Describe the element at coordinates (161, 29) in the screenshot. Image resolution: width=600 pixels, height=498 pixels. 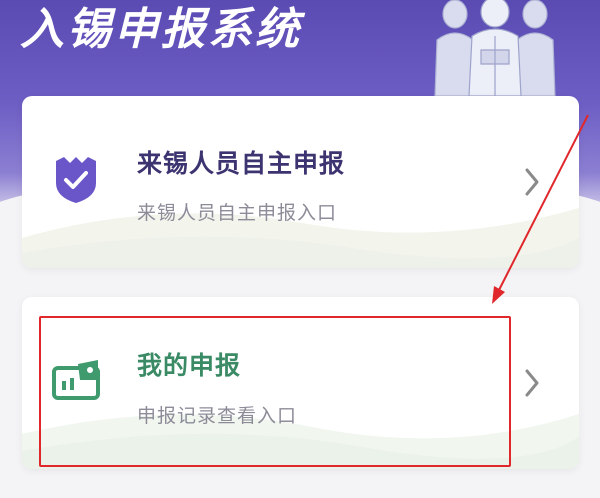
I see `page-title: 入锡申报系统` at that location.